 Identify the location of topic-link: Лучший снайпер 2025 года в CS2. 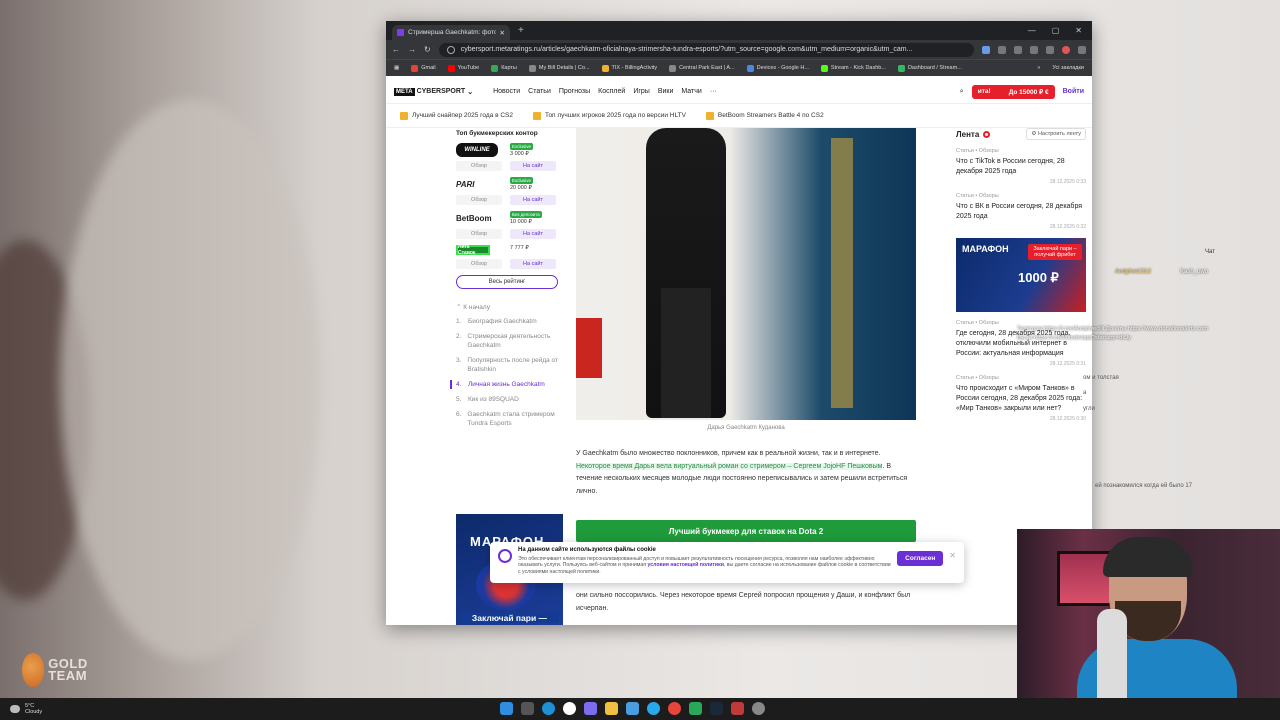
(456, 115).